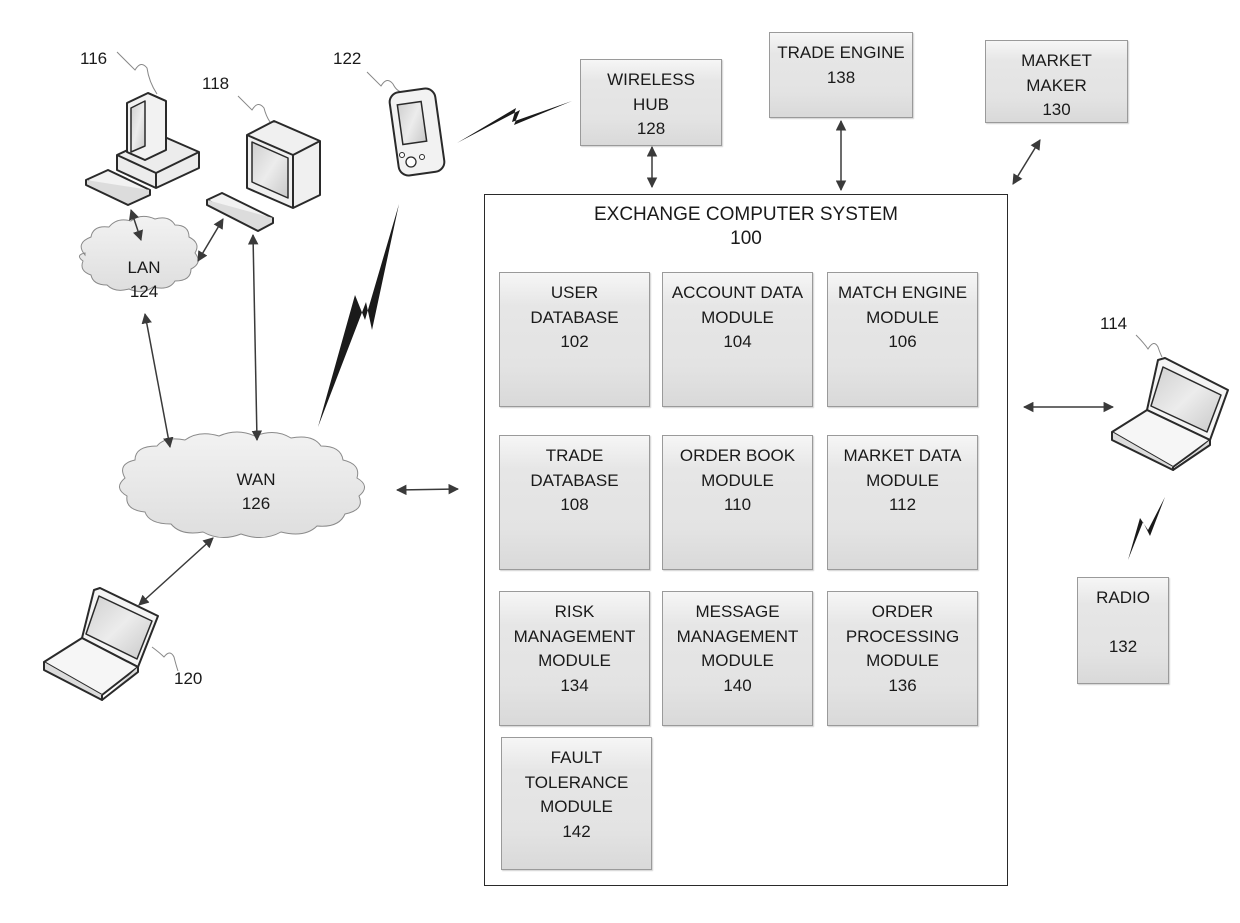  Describe the element at coordinates (737, 292) in the screenshot. I see `module-line: ACCOUNT DATA` at that location.